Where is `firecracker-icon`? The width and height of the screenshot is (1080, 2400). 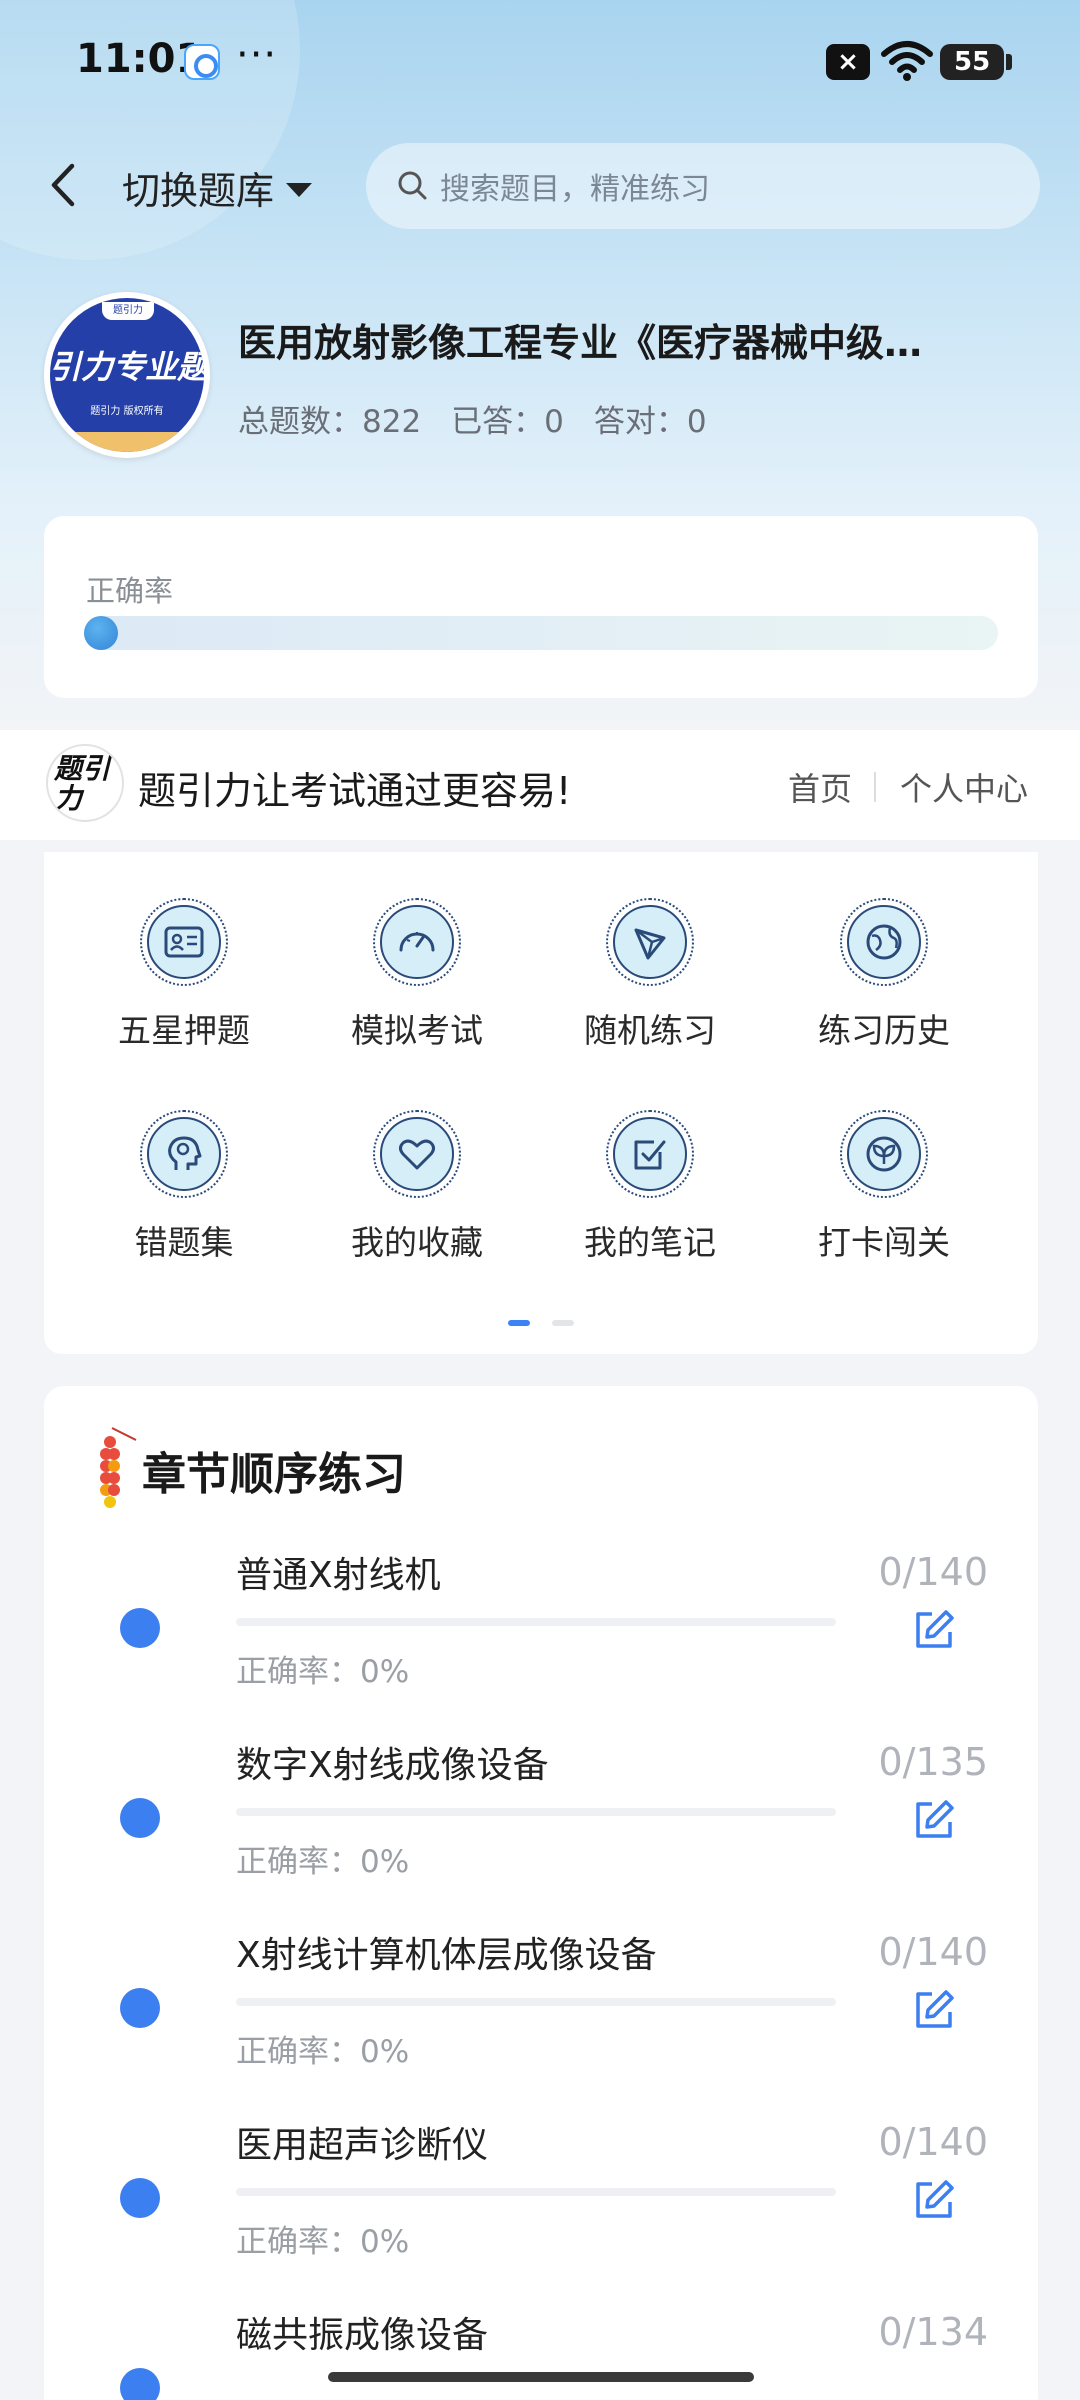 firecracker-icon is located at coordinates (118, 1467).